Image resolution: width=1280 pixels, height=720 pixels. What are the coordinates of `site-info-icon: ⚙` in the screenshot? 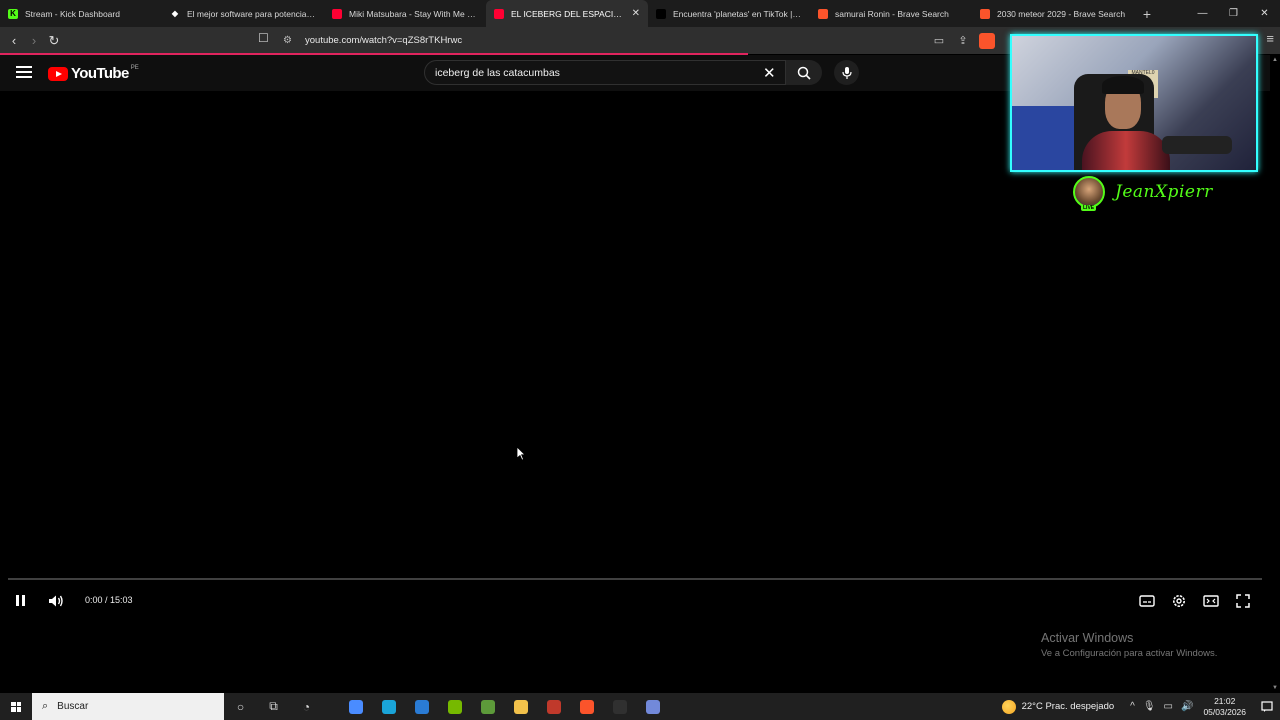 It's located at (290, 40).